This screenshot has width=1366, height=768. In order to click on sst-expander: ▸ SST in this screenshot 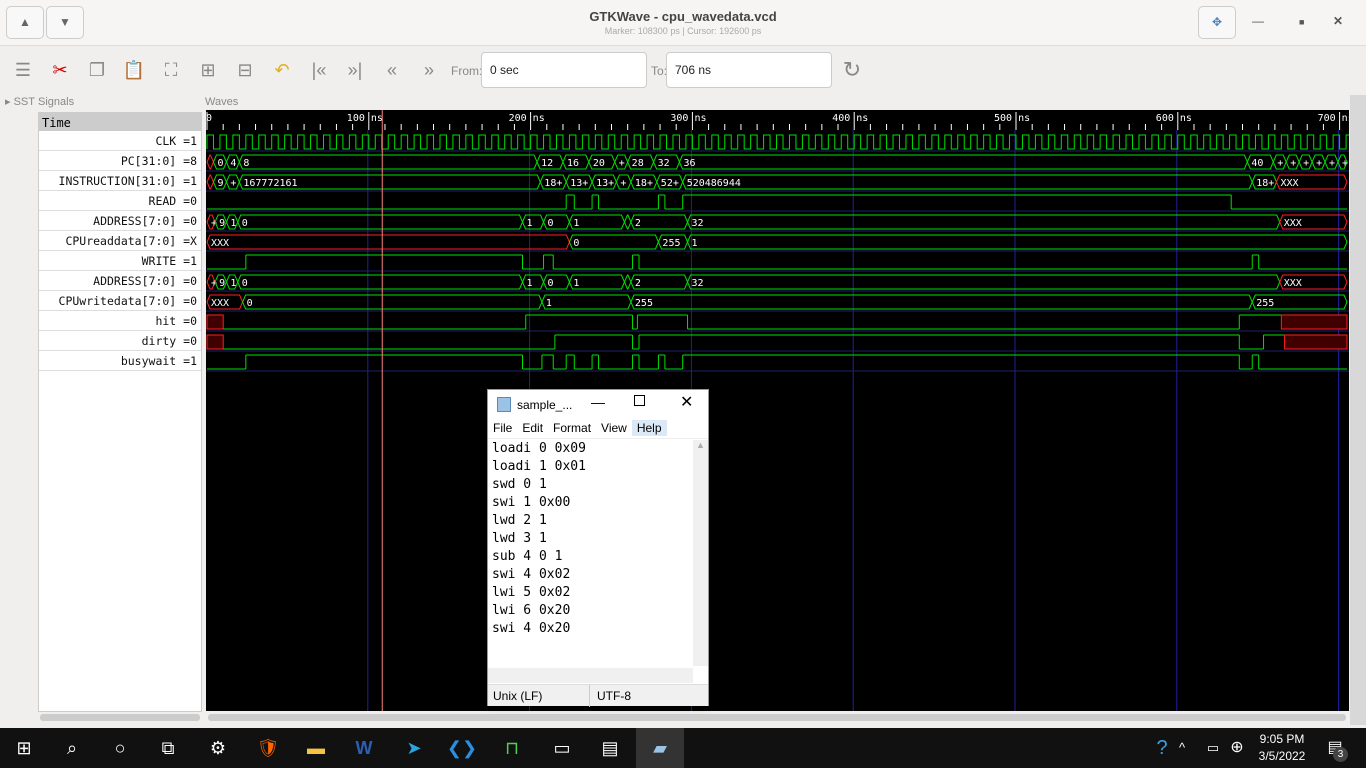, I will do `click(20, 101)`.